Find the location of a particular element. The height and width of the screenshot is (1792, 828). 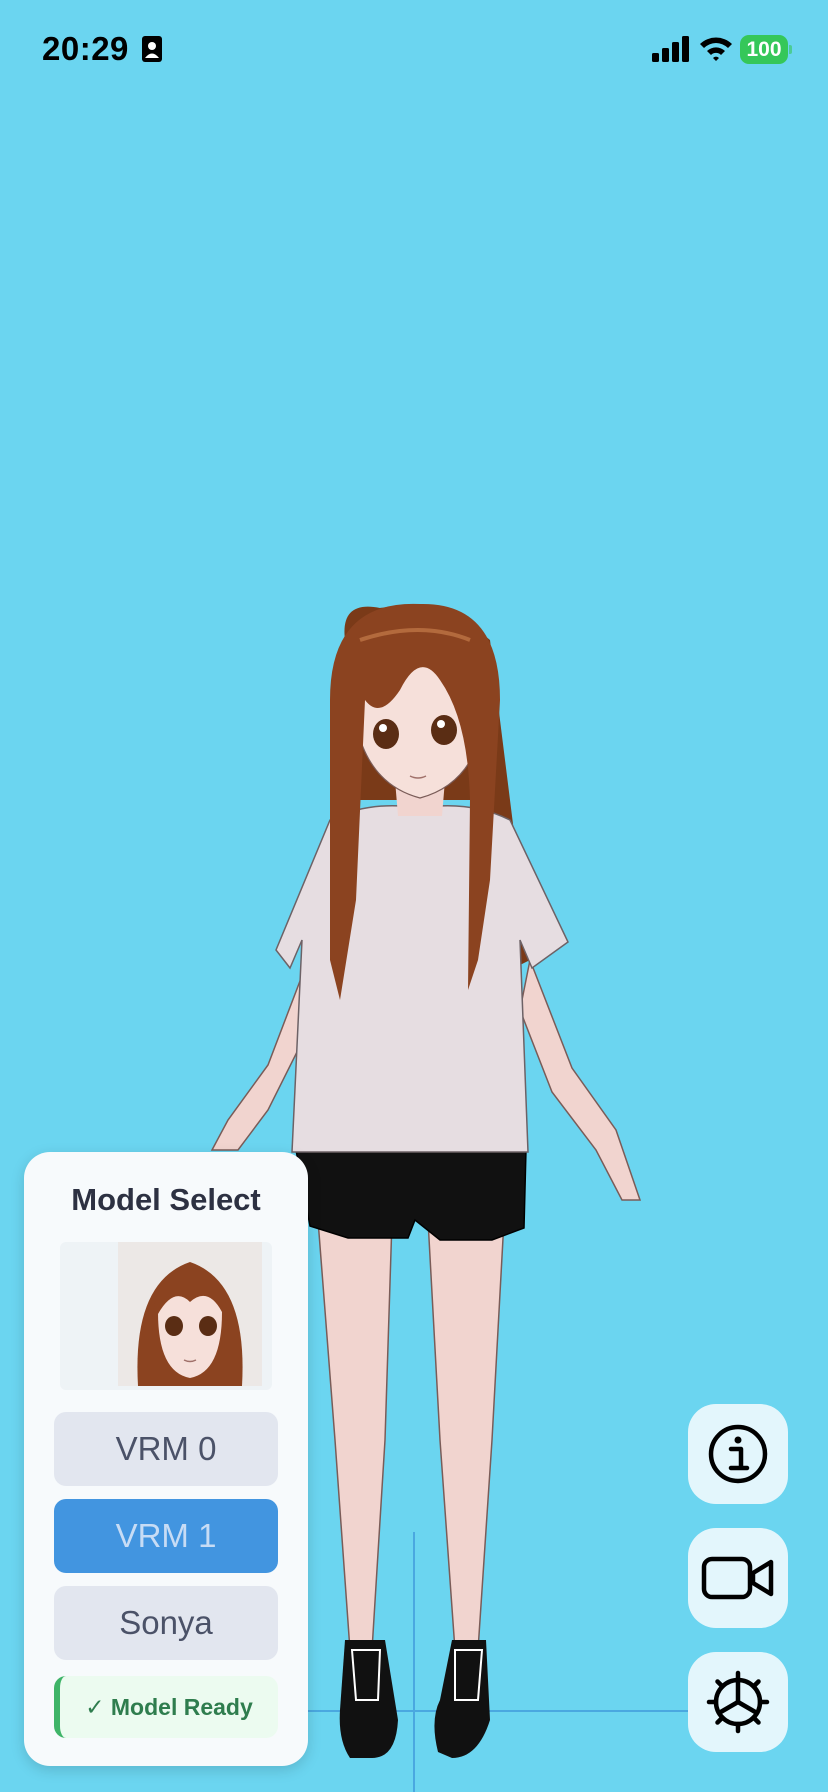

panel-title: Model Select is located at coordinates (166, 1199).